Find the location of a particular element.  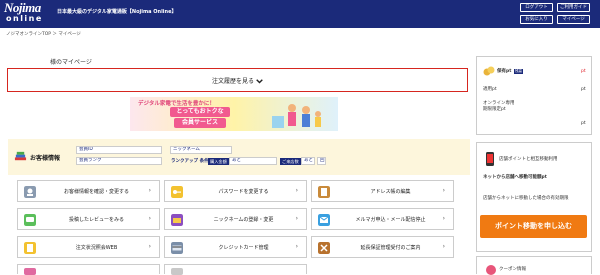

menu-label: アドレス帳の編集 is located at coordinates (390, 192).